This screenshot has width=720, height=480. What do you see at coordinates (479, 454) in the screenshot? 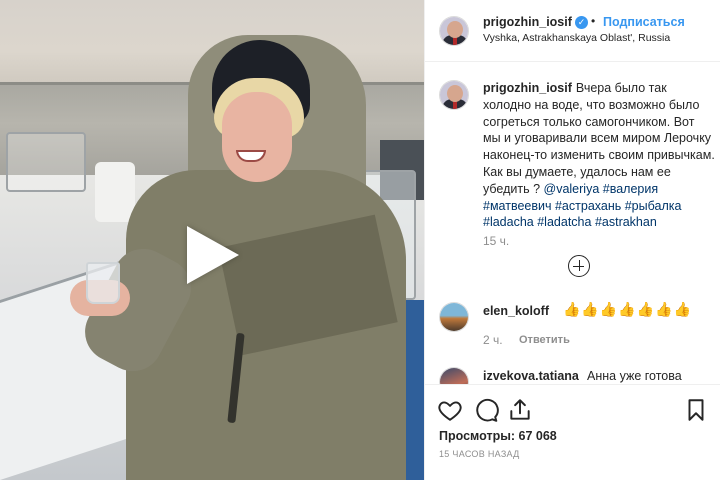
I see `post-timestamp: 15 ЧАСОВ НАЗАД` at bounding box center [479, 454].